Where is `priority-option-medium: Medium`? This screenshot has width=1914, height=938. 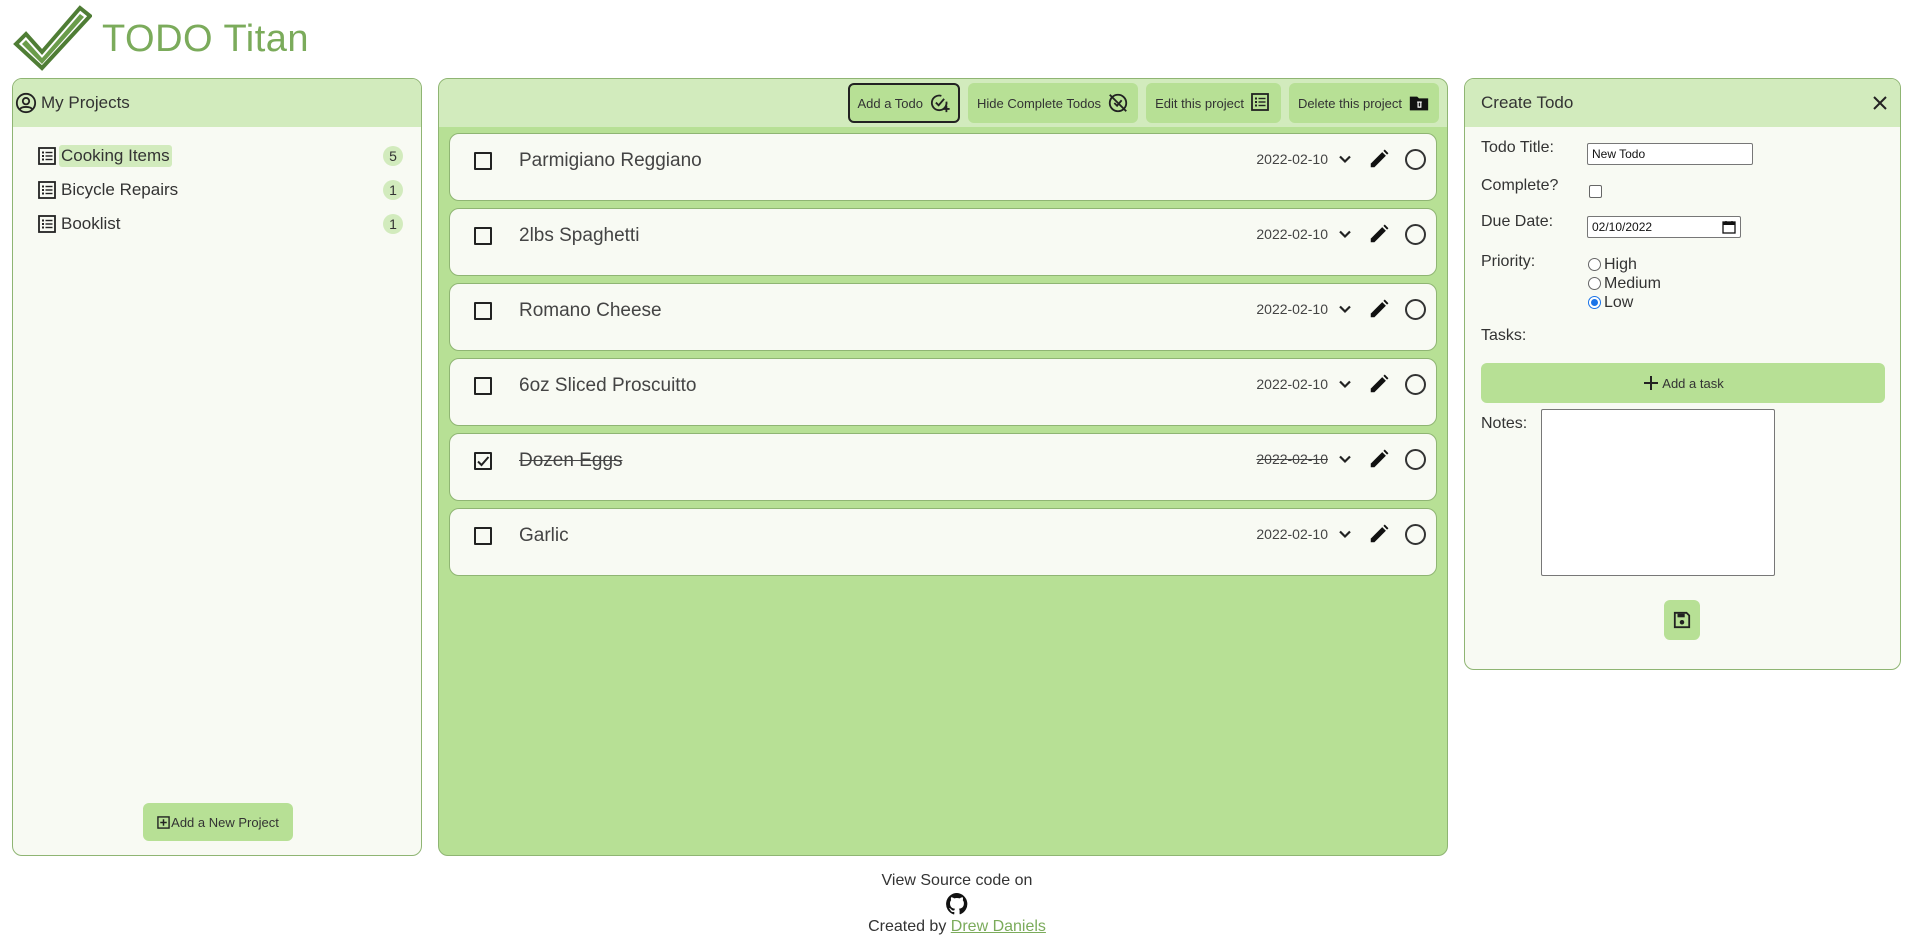 priority-option-medium: Medium is located at coordinates (1624, 283).